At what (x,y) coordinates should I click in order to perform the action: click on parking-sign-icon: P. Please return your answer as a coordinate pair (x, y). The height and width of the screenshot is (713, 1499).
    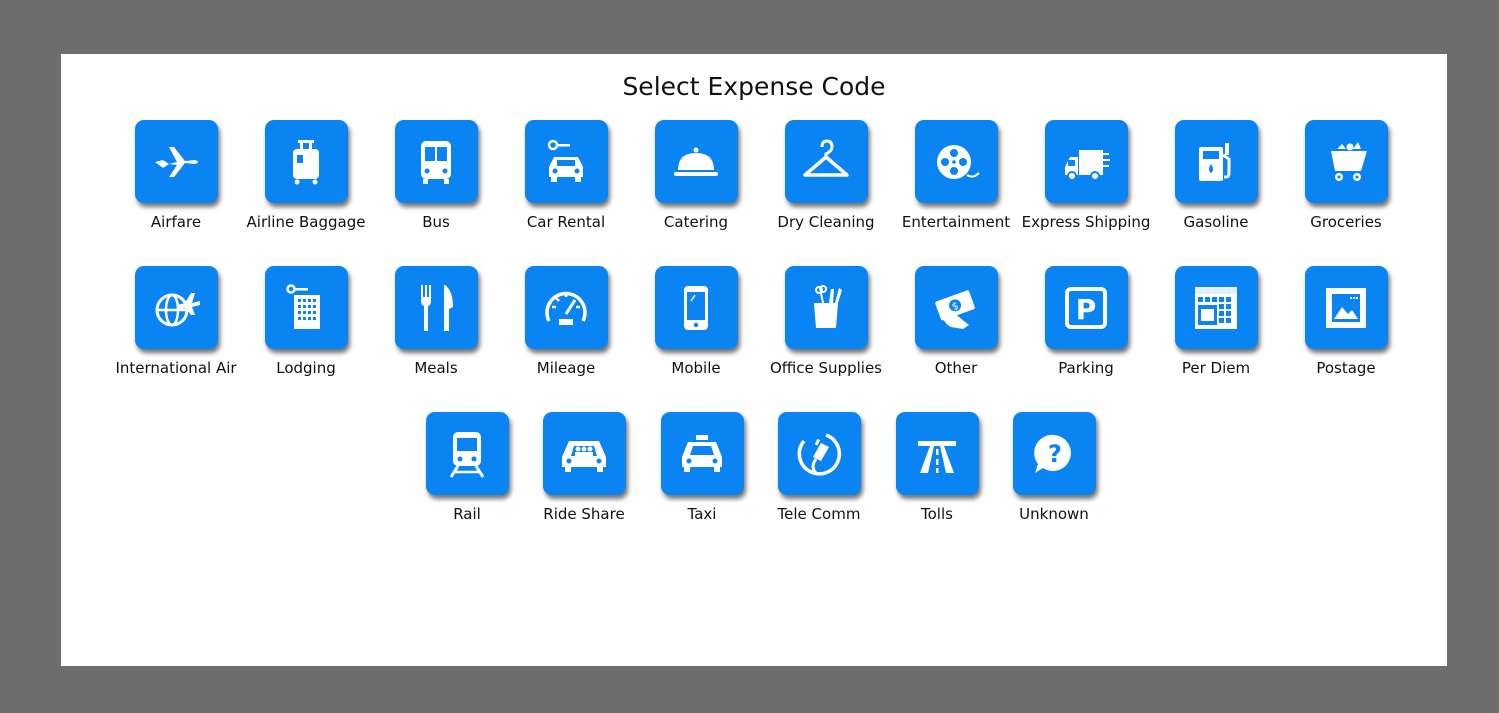
    Looking at the image, I should click on (1086, 307).